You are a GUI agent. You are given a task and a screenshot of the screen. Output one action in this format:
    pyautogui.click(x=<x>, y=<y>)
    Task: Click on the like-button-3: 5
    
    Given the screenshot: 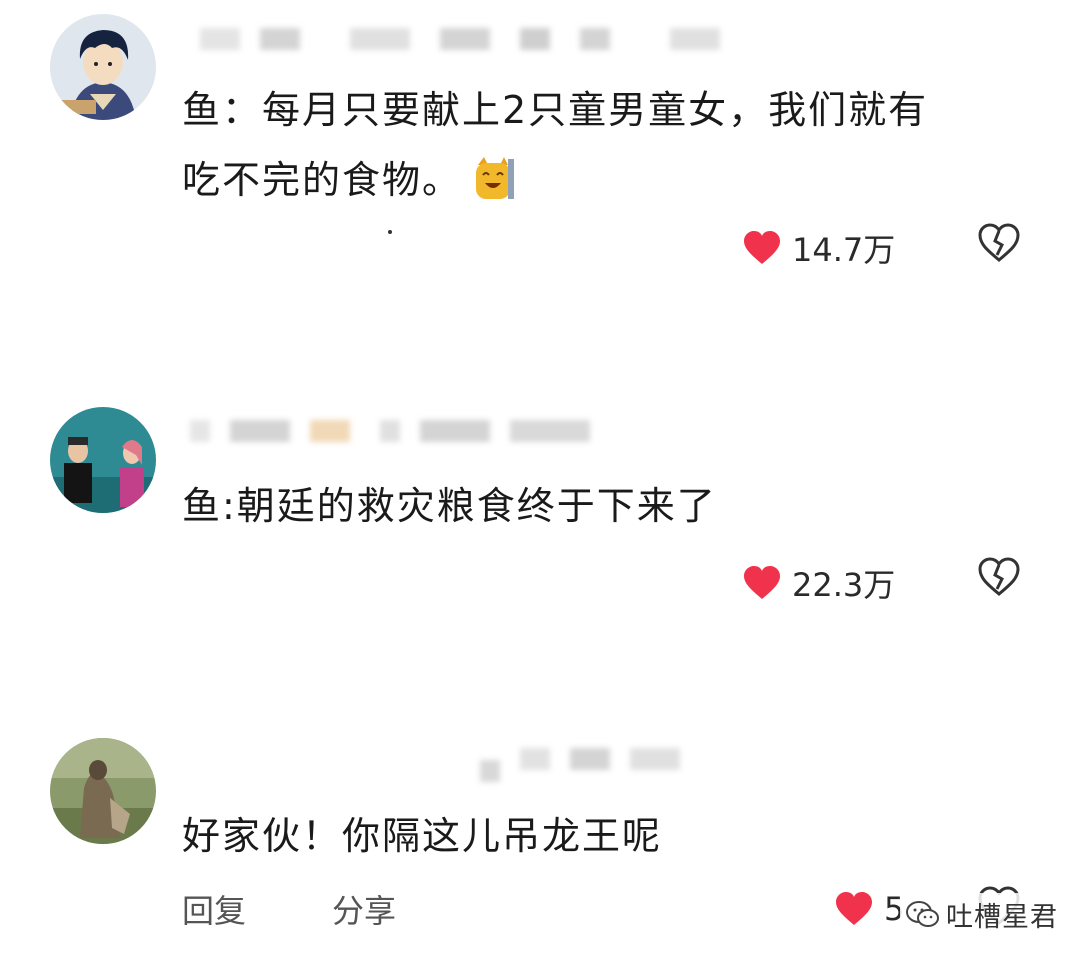 What is the action you would take?
    pyautogui.click(x=869, y=909)
    